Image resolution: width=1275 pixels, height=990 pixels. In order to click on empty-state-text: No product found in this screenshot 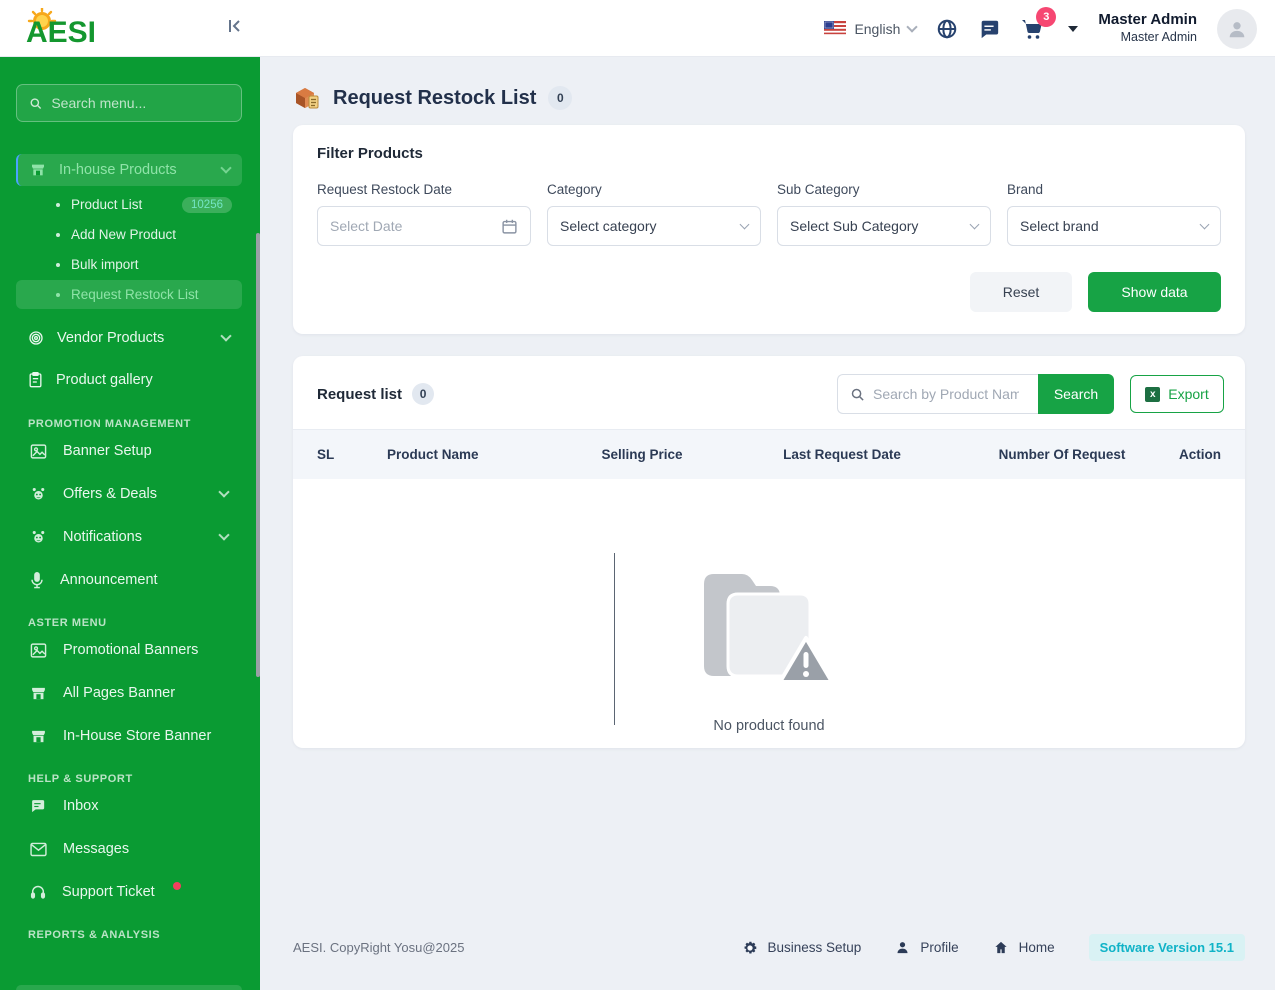, I will do `click(769, 726)`.